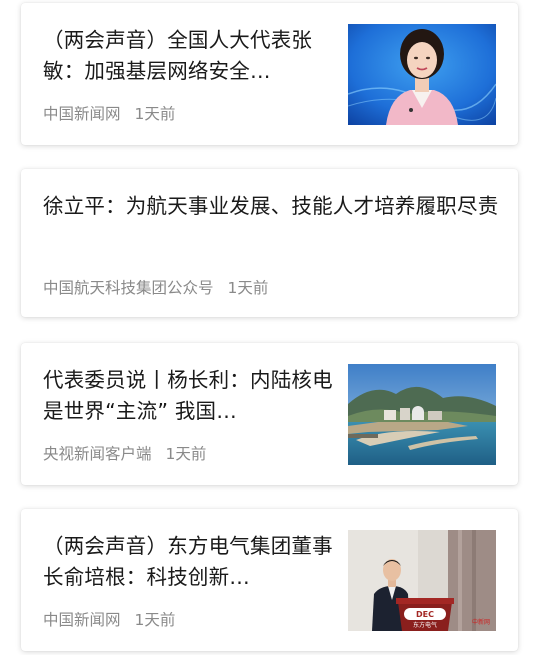 This screenshot has width=535, height=655. Describe the element at coordinates (128, 288) in the screenshot. I see `news-source: 中国航天科技集团公众号` at that location.